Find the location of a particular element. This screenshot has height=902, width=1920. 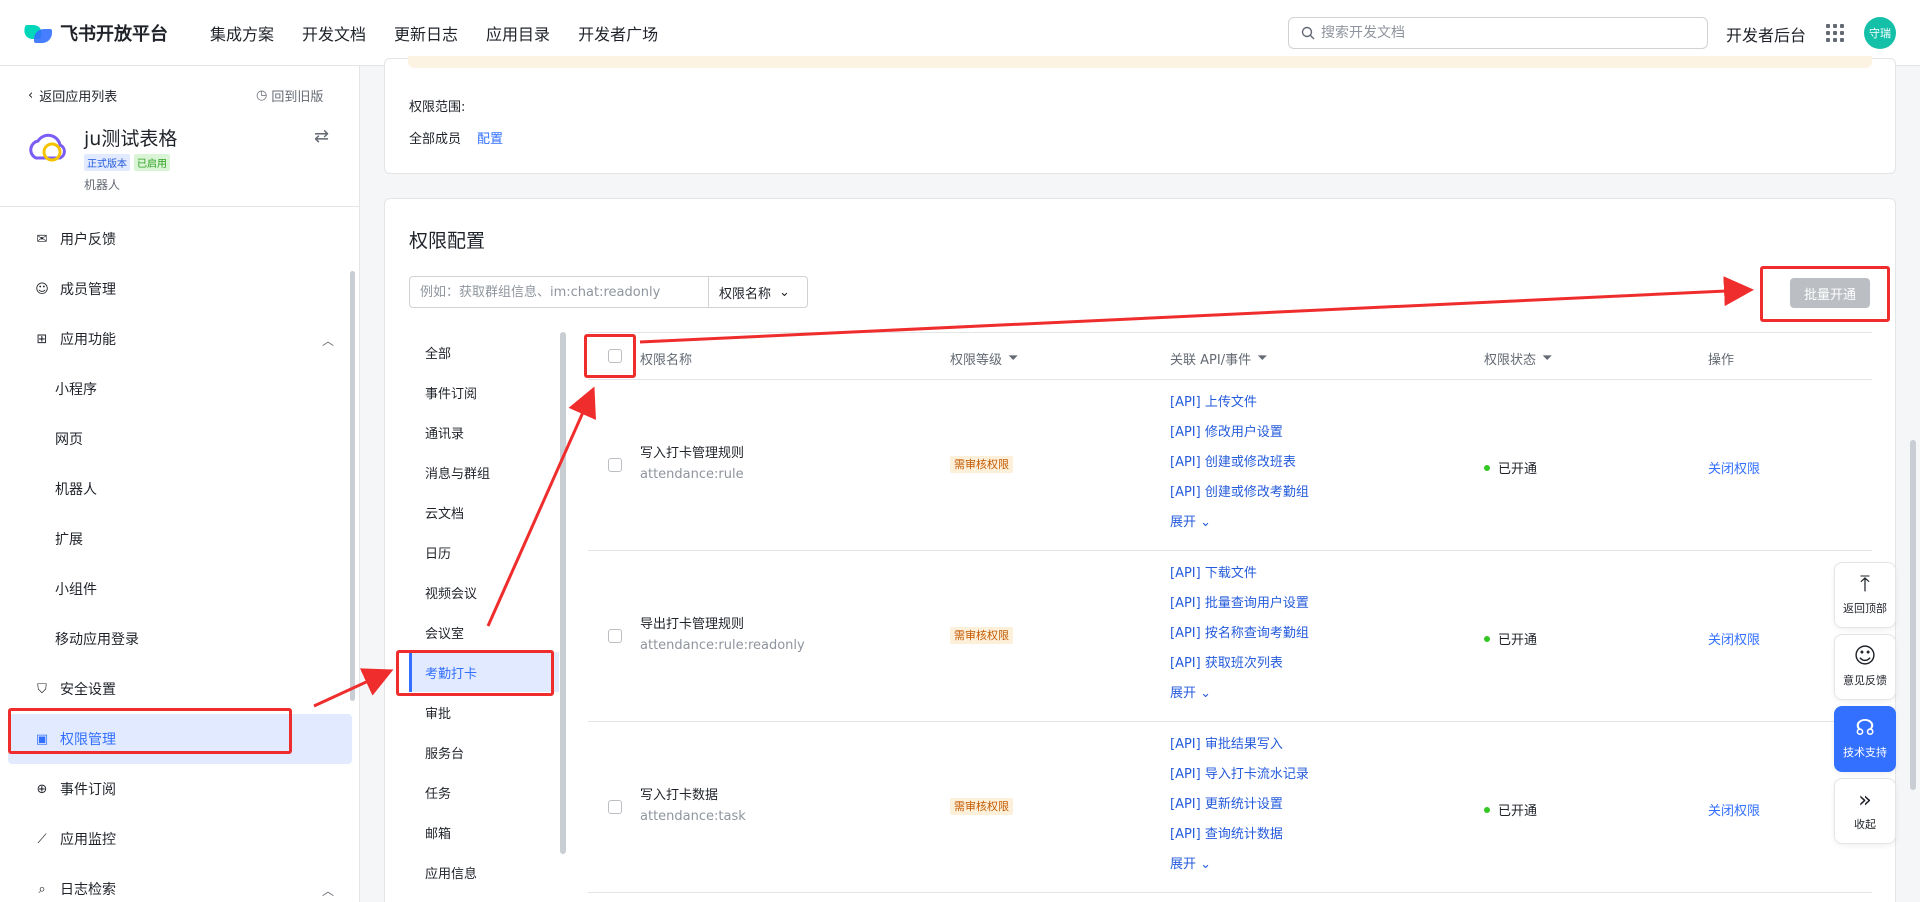

api-link: [API] 下载文件 is located at coordinates (1239, 574).